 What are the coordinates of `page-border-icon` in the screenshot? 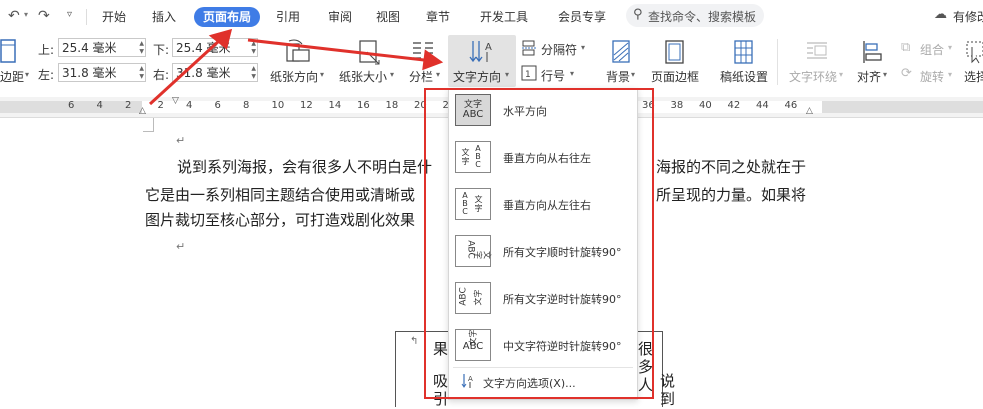 It's located at (675, 52).